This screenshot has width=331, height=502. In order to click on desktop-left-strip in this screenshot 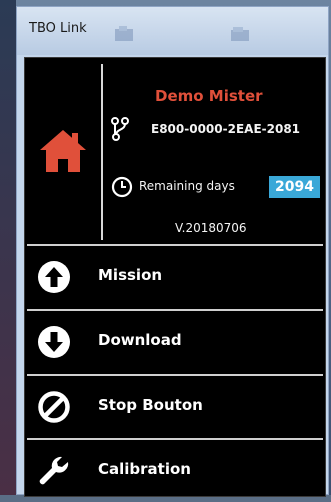, I will do `click(8, 247)`.